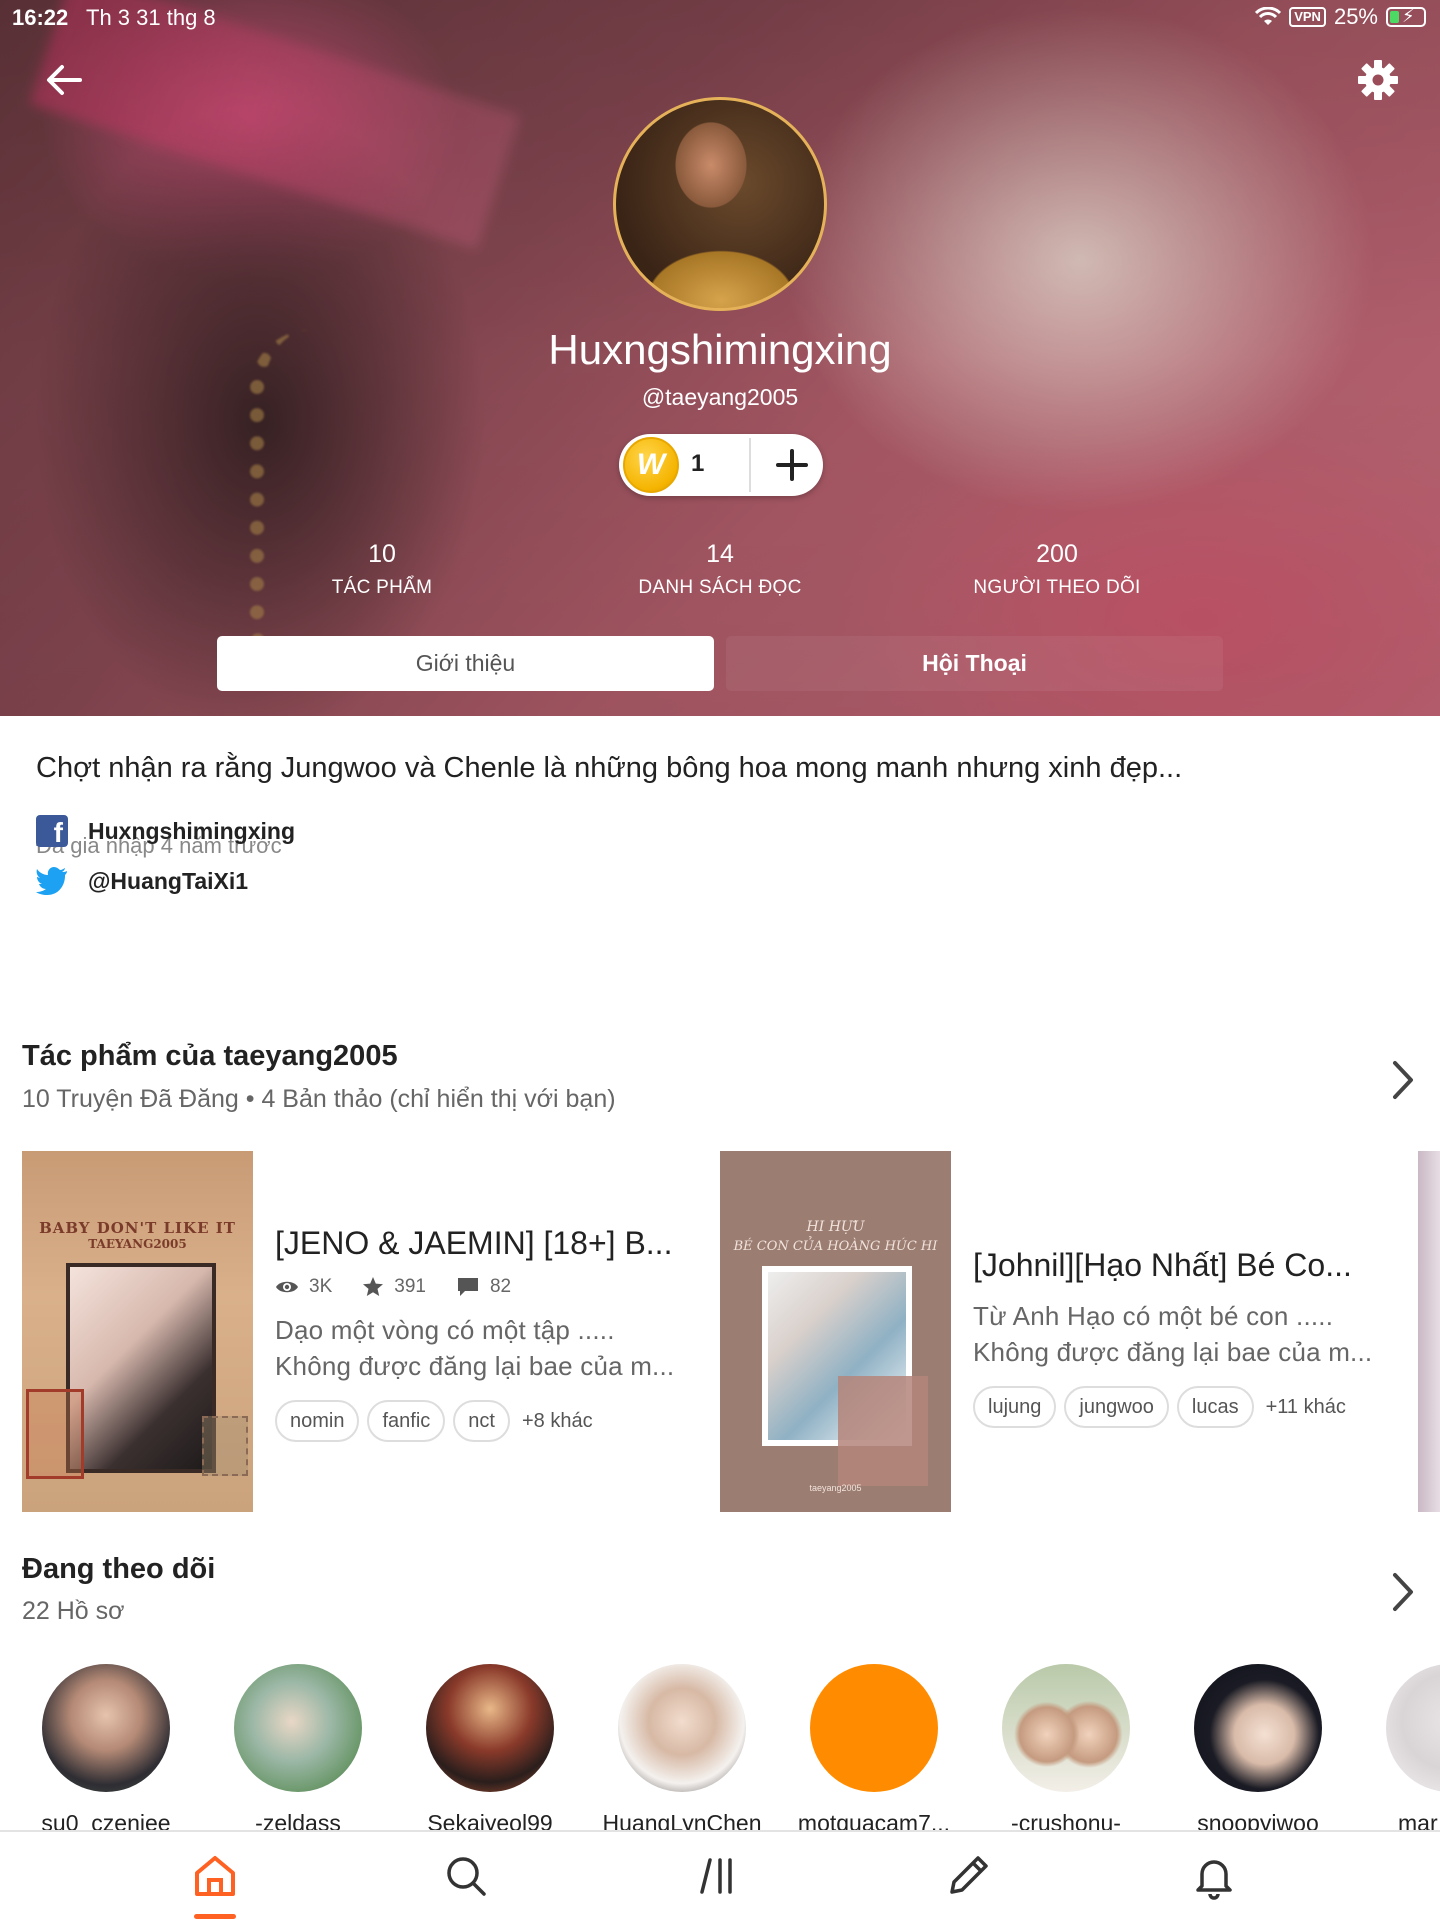 The image size is (1440, 1920). I want to click on gear-icon, so click(1378, 80).